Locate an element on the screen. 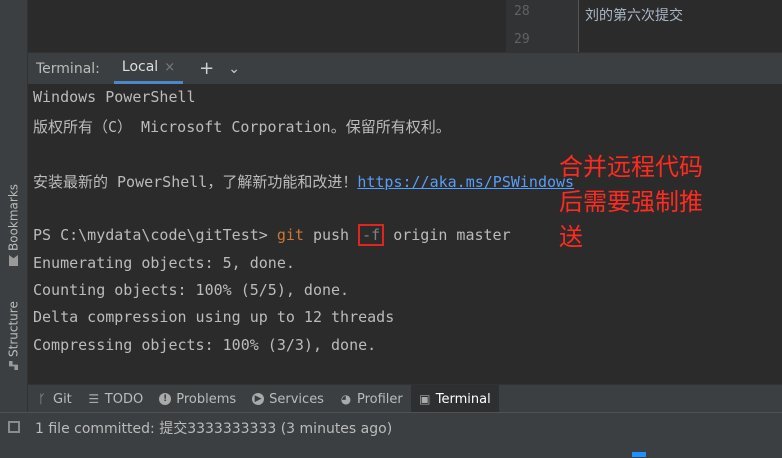 The image size is (782, 458). structure-label: Structure is located at coordinates (13, 329).